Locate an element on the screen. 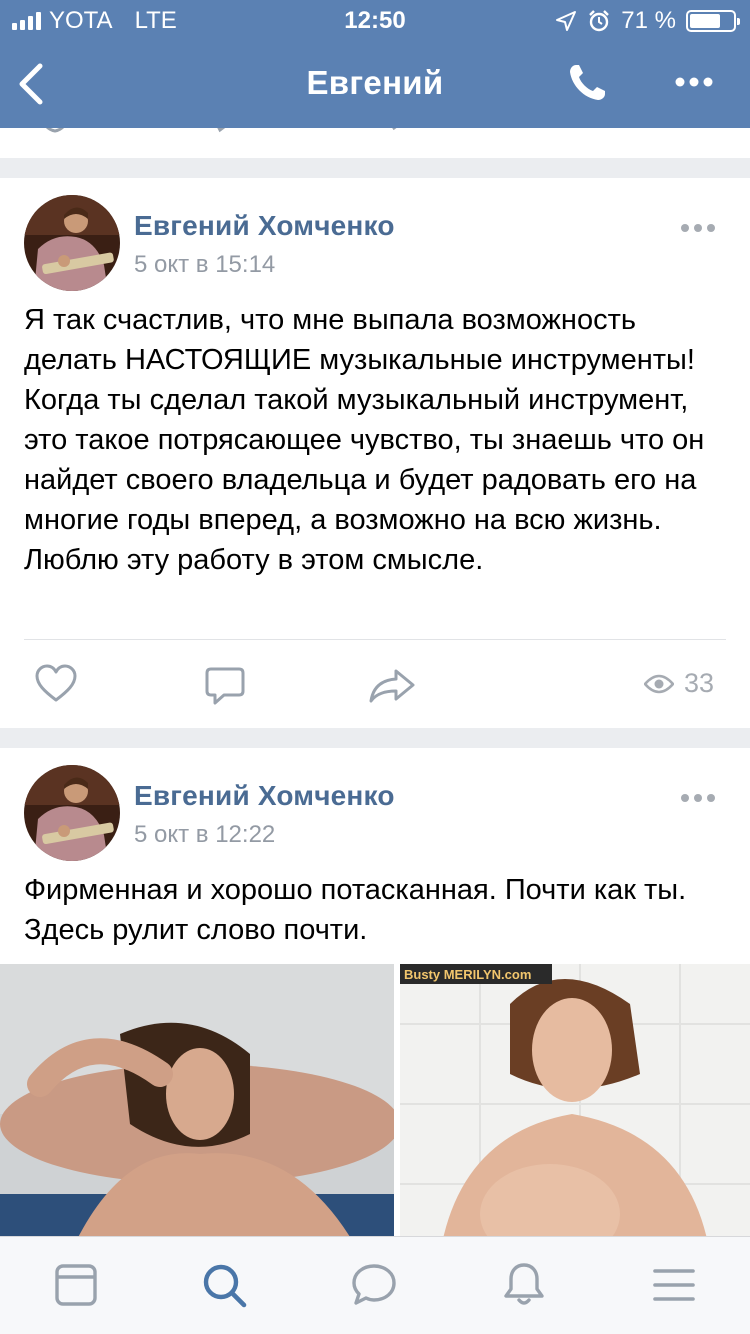 The image size is (750, 1334). status-right: 71 % is located at coordinates (647, 21).